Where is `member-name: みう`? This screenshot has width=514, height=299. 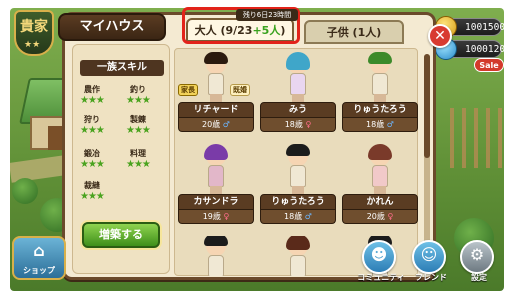
member-name: みう is located at coordinates (298, 110).